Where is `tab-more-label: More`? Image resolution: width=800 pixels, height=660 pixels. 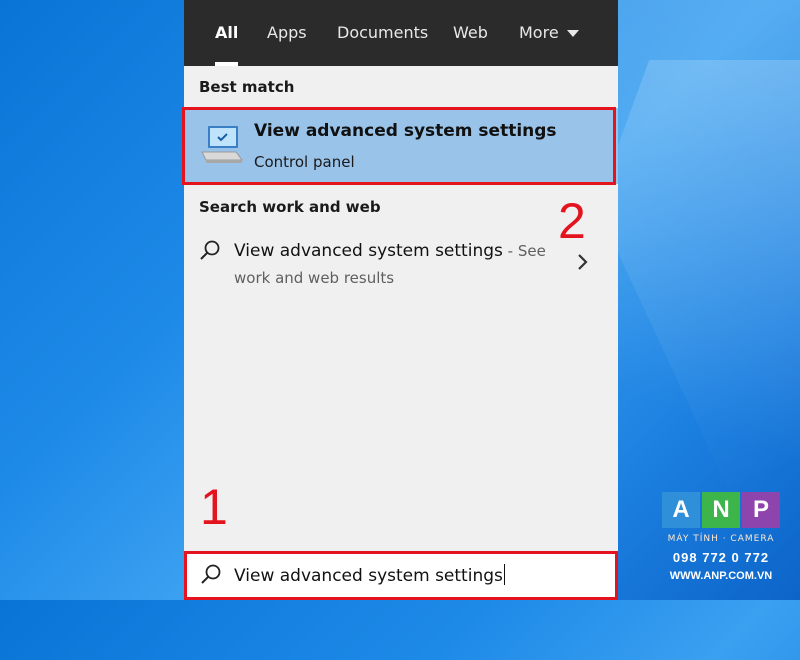
tab-more-label: More is located at coordinates (539, 32).